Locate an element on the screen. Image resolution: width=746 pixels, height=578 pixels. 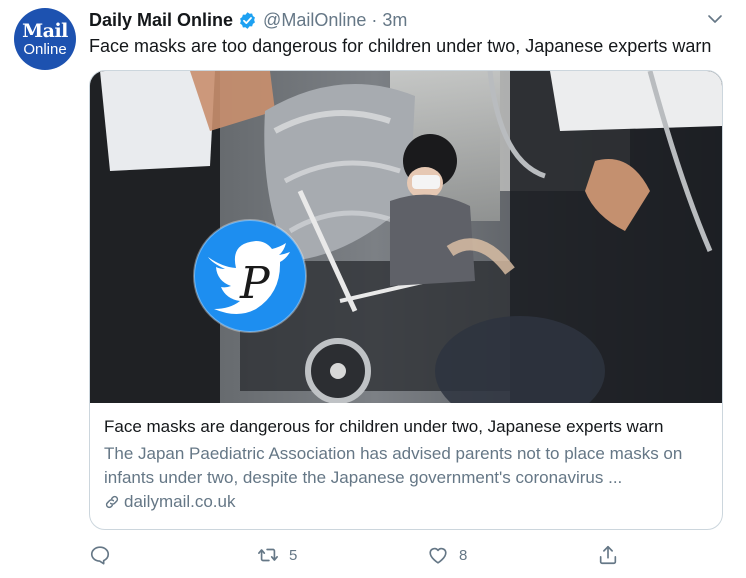
reply-button is located at coordinates (100, 555).